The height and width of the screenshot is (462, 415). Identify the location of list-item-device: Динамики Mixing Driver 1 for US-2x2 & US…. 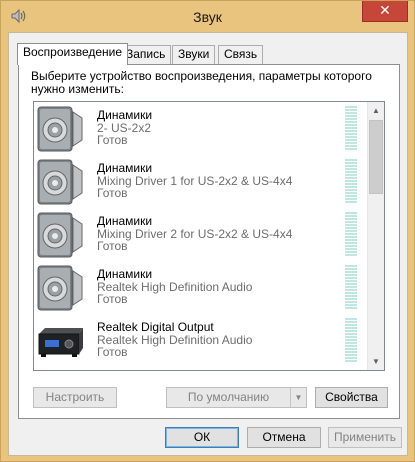
(200, 181).